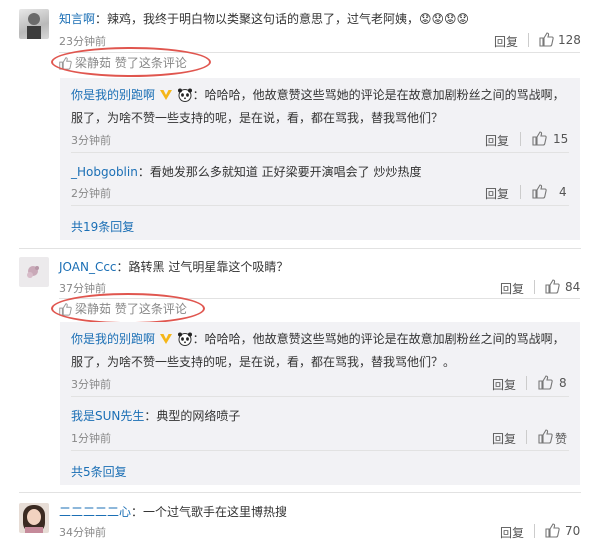 The height and width of the screenshot is (543, 600). What do you see at coordinates (563, 192) in the screenshot?
I see `like-count: 4` at bounding box center [563, 192].